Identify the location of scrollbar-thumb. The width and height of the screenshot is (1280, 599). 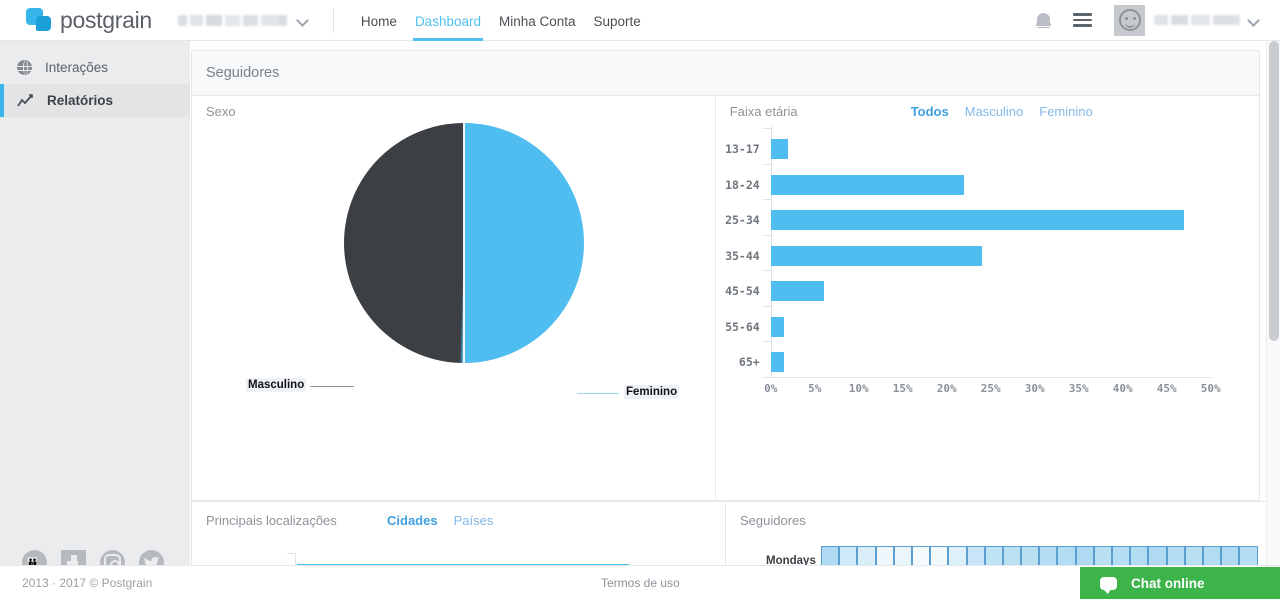
(1274, 191).